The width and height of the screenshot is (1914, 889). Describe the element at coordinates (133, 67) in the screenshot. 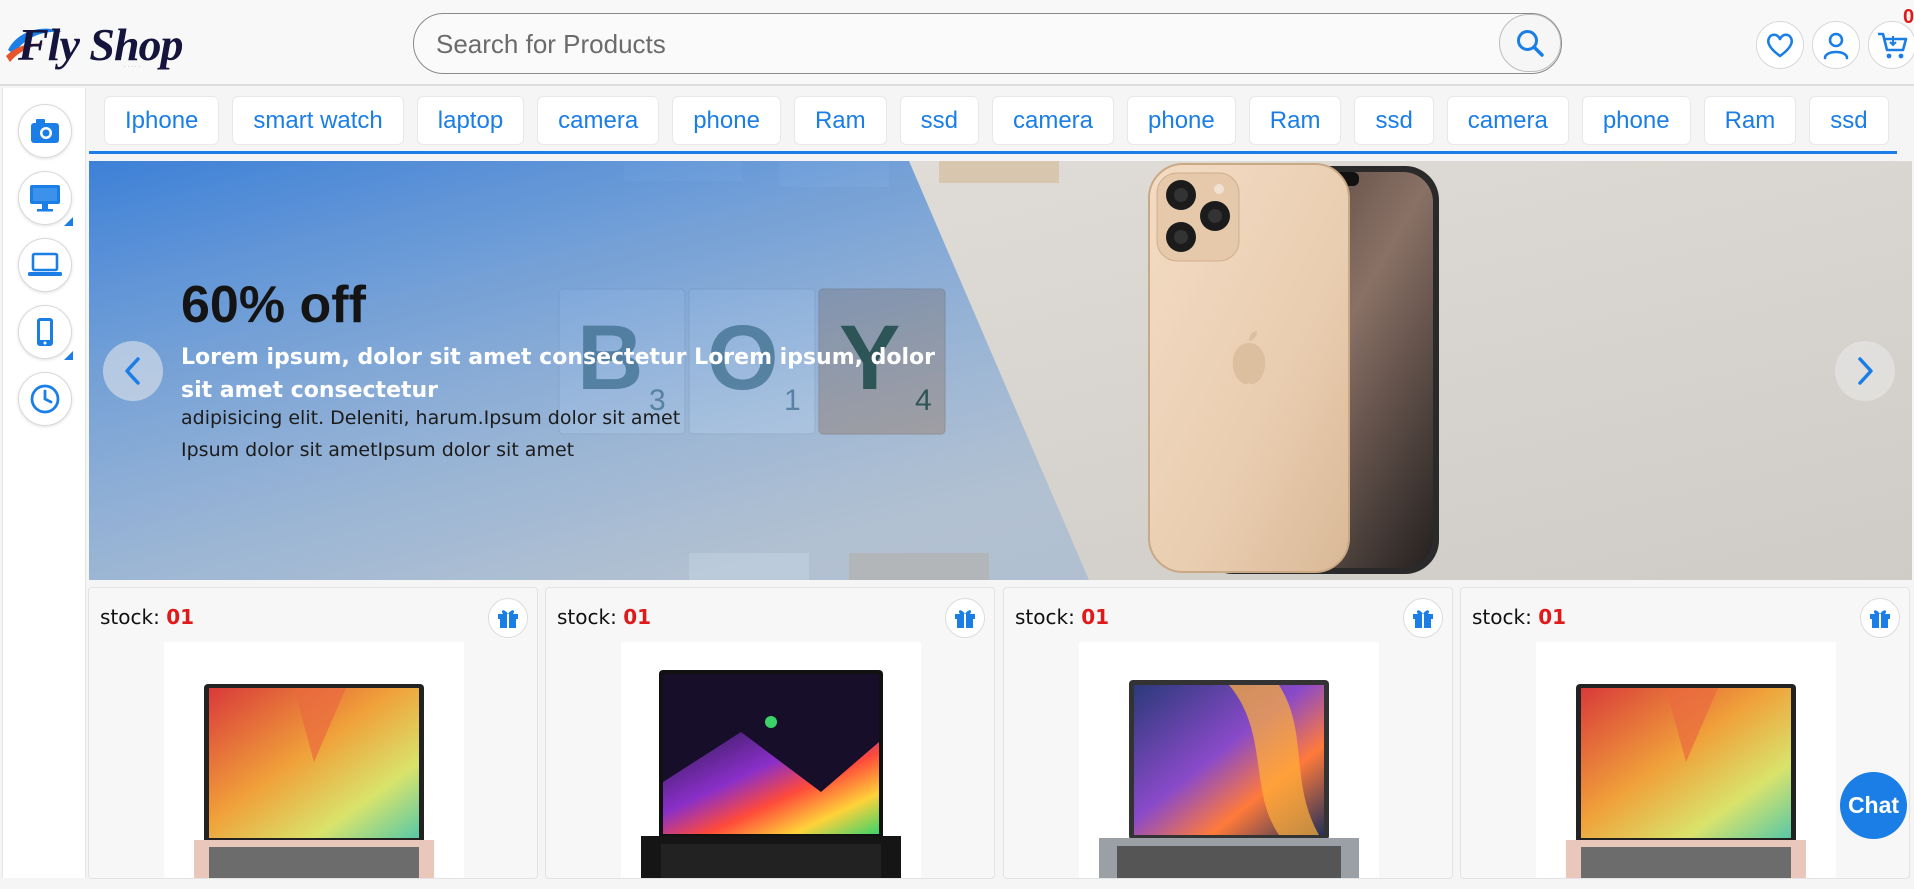

I see `logo-tagline: ·····` at that location.